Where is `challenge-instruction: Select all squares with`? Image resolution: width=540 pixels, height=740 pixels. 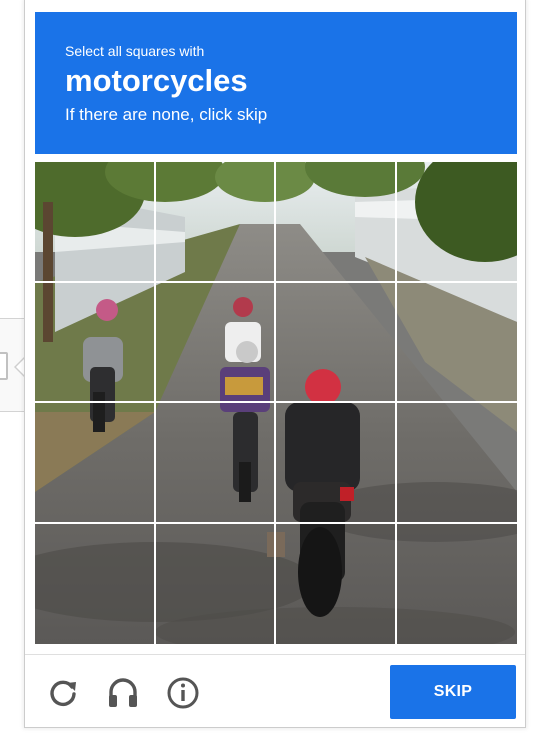
challenge-instruction: Select all squares with is located at coordinates (135, 51).